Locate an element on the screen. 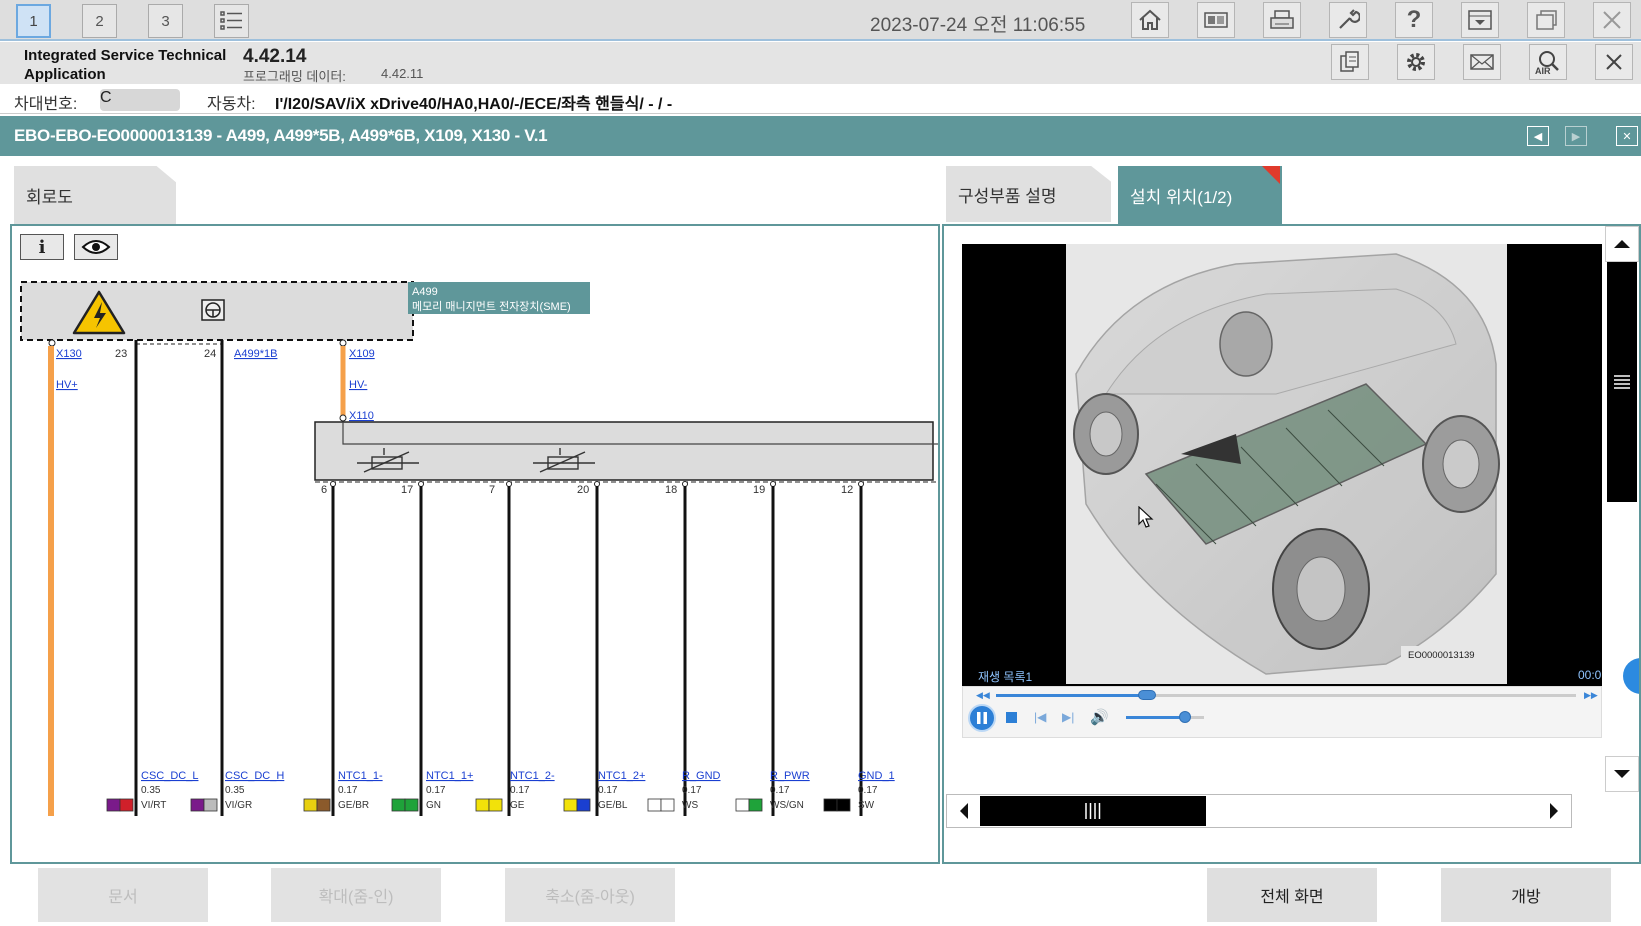 Image resolution: width=1641 pixels, height=926 pixels. volume-thumb is located at coordinates (1184, 717).